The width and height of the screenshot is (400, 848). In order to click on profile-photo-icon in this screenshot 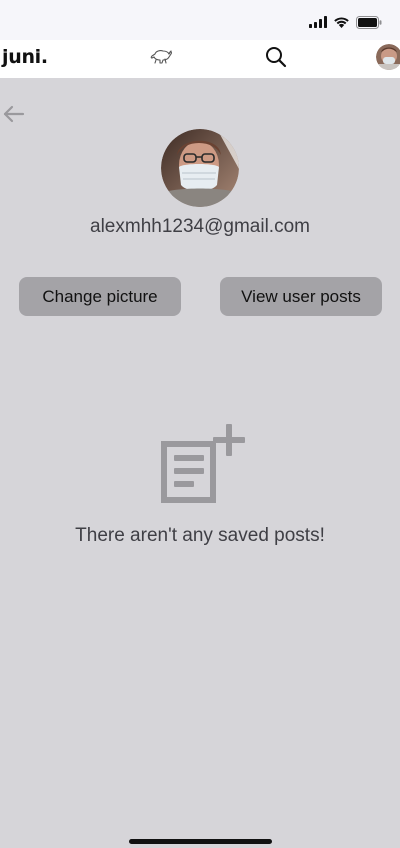, I will do `click(200, 168)`.